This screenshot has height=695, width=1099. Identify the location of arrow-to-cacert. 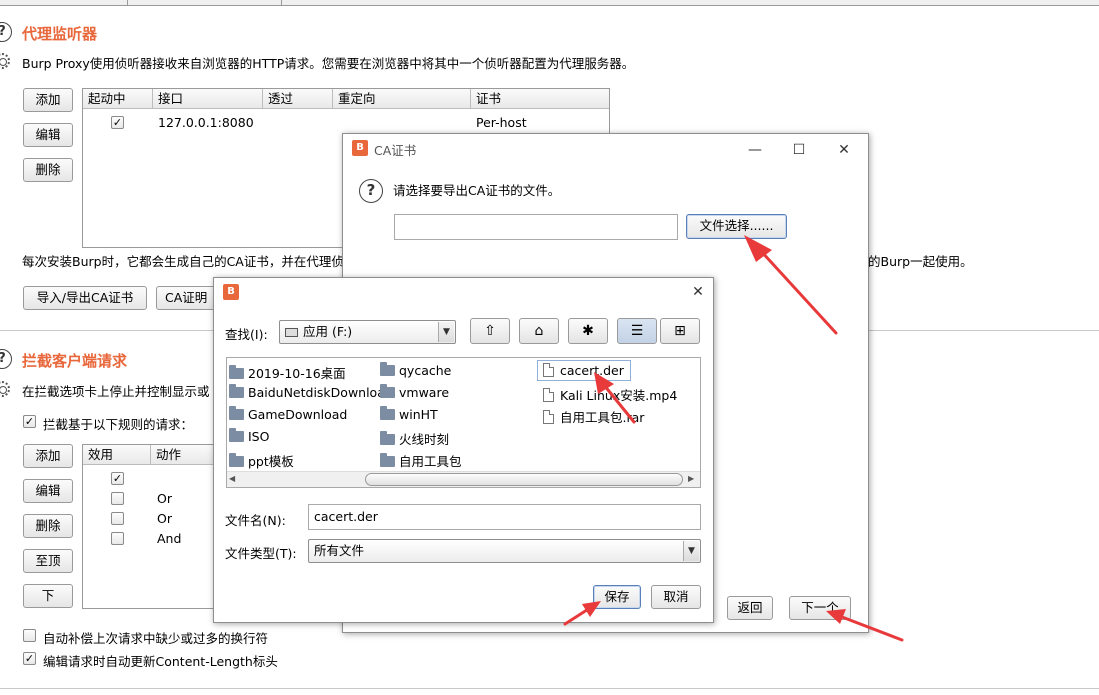
(615, 398).